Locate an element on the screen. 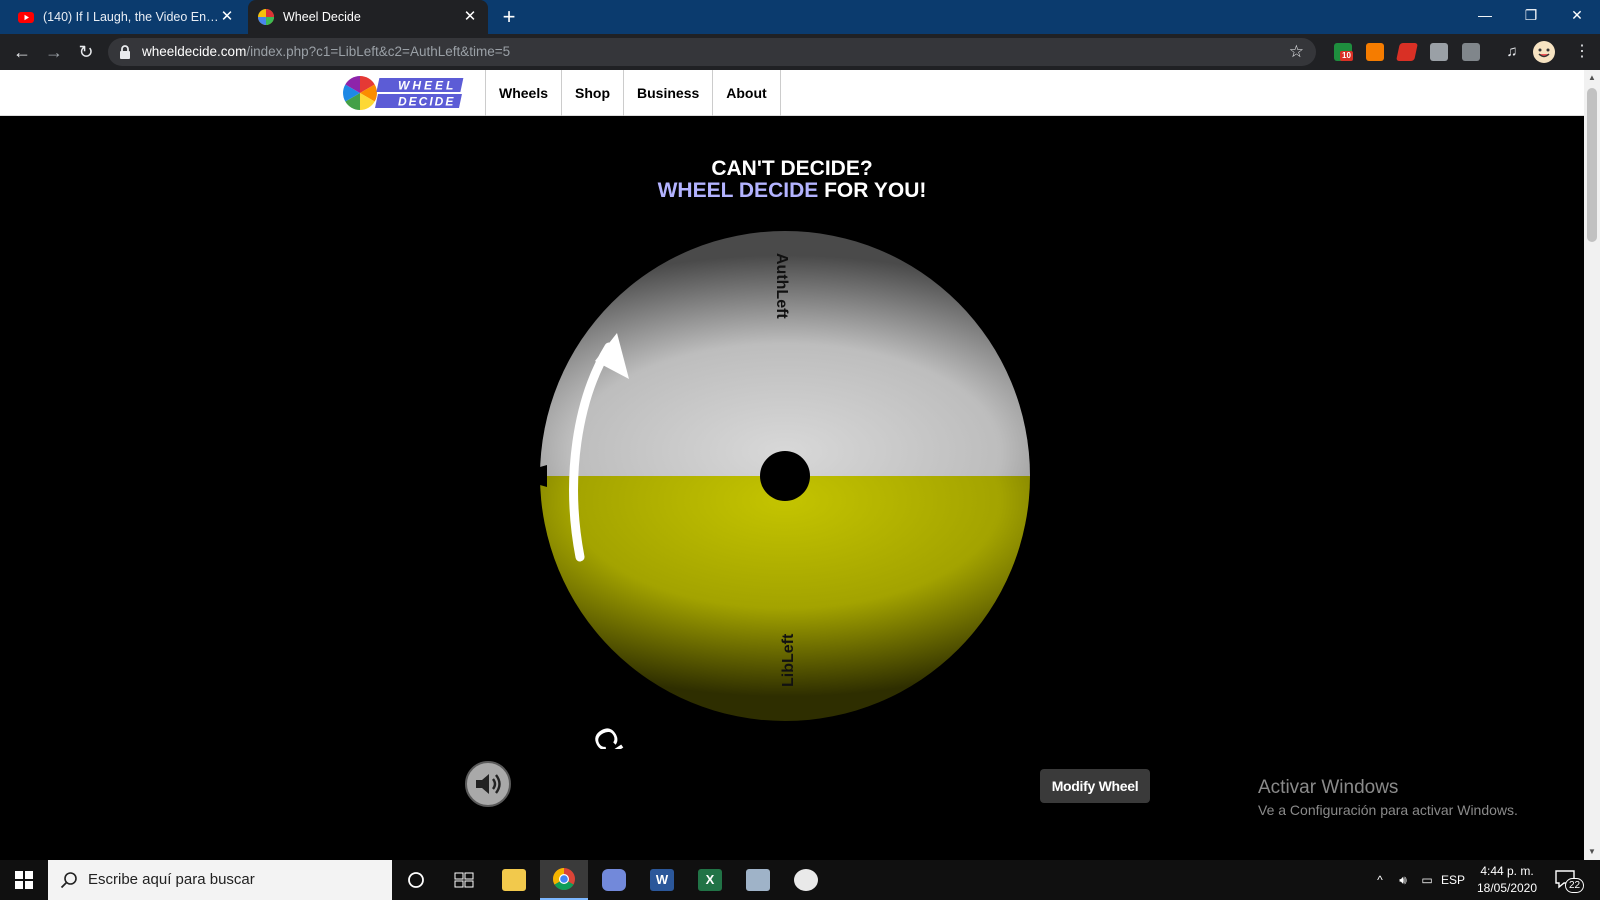 The image size is (1600, 900). headline-rest: FOR YOU! is located at coordinates (872, 190).